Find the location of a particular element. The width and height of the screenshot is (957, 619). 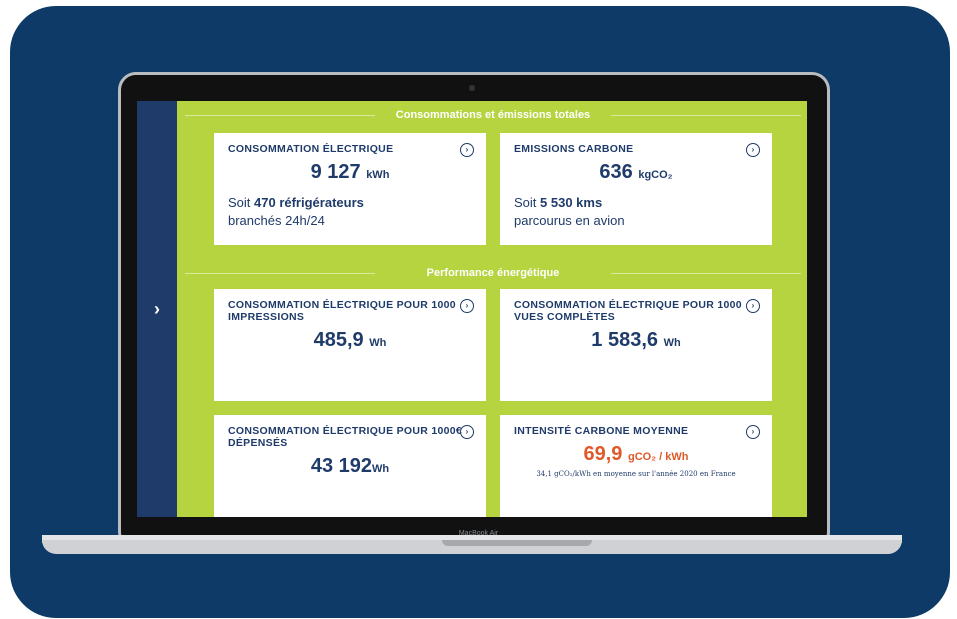

laptop-notch is located at coordinates (517, 543).